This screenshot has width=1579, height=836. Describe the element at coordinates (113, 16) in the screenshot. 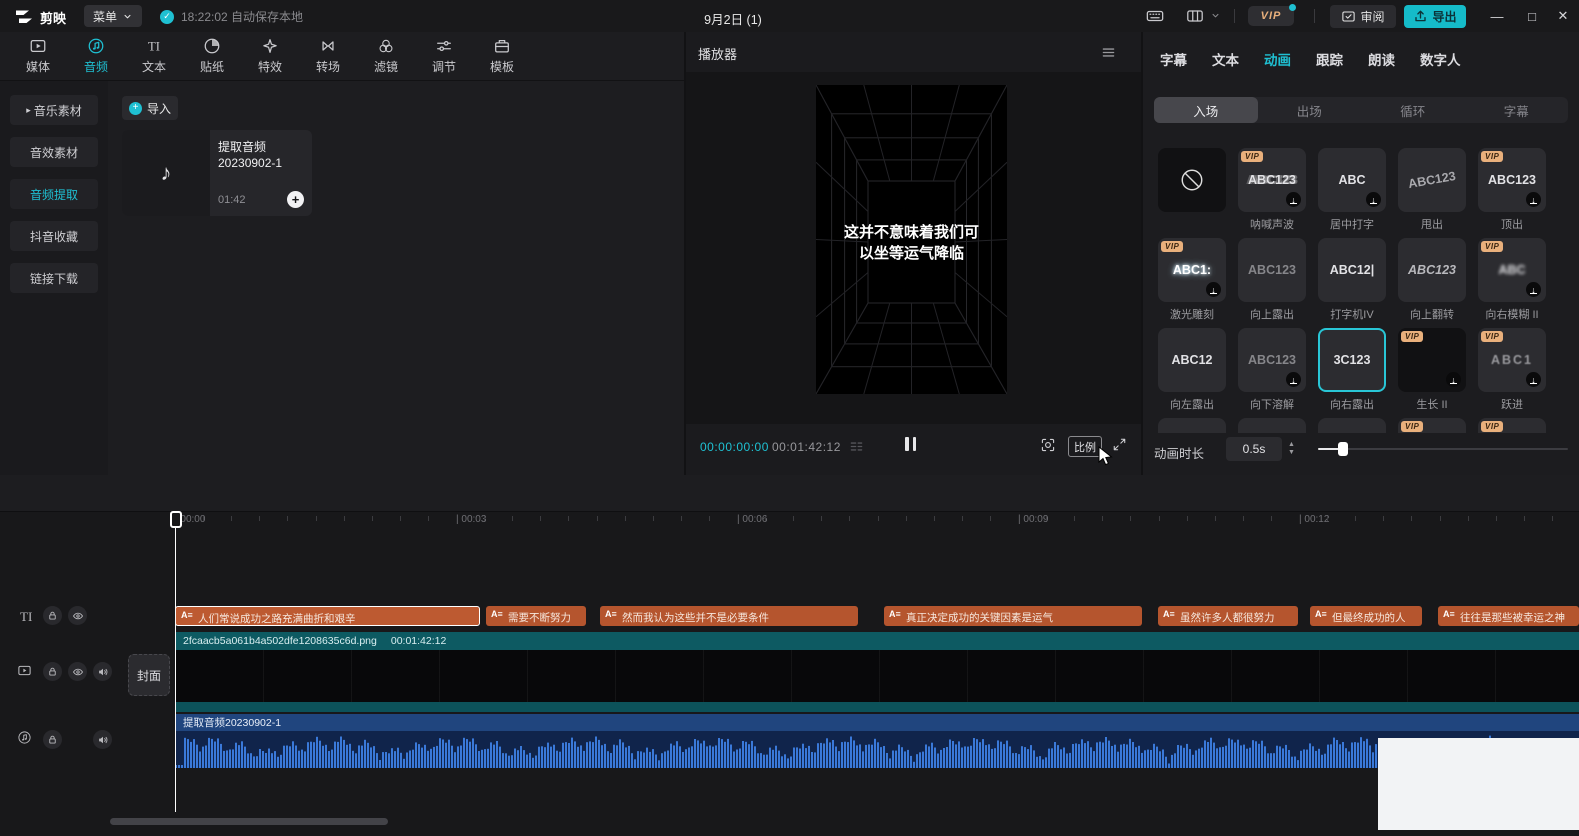

I see `menu-button: 菜单` at that location.